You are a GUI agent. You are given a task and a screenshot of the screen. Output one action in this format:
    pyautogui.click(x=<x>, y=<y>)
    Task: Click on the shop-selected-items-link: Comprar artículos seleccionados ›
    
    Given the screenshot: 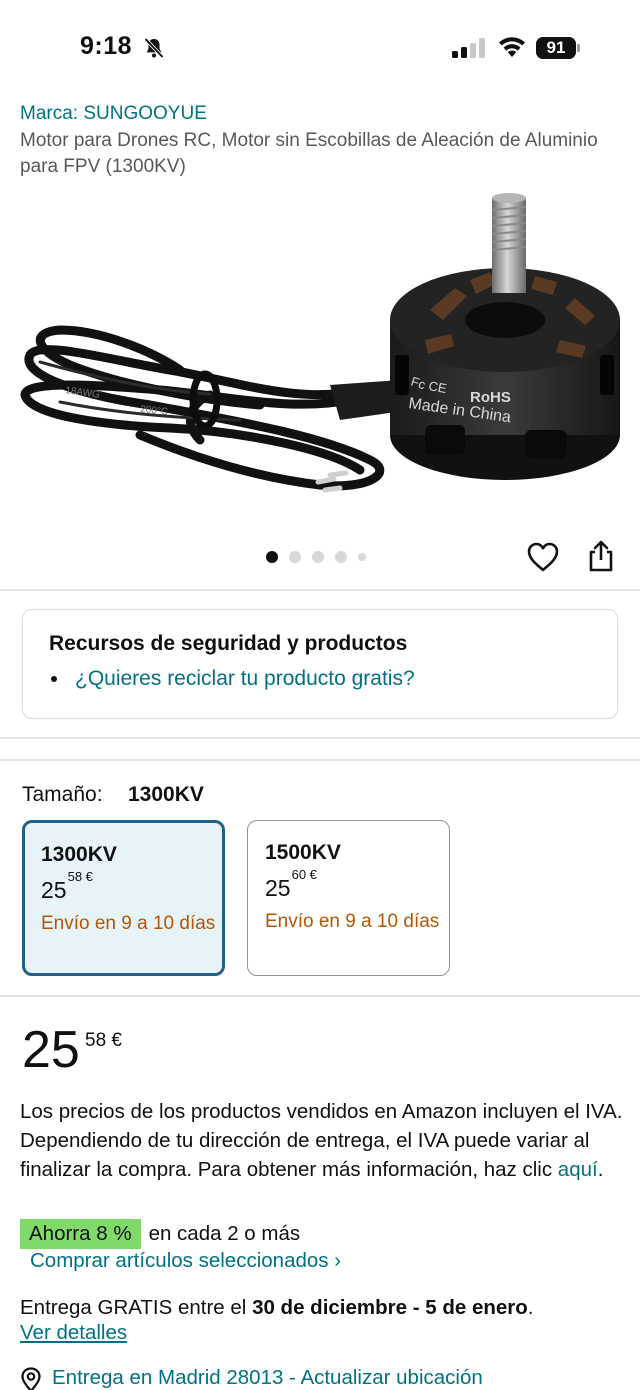 What is the action you would take?
    pyautogui.click(x=185, y=1261)
    